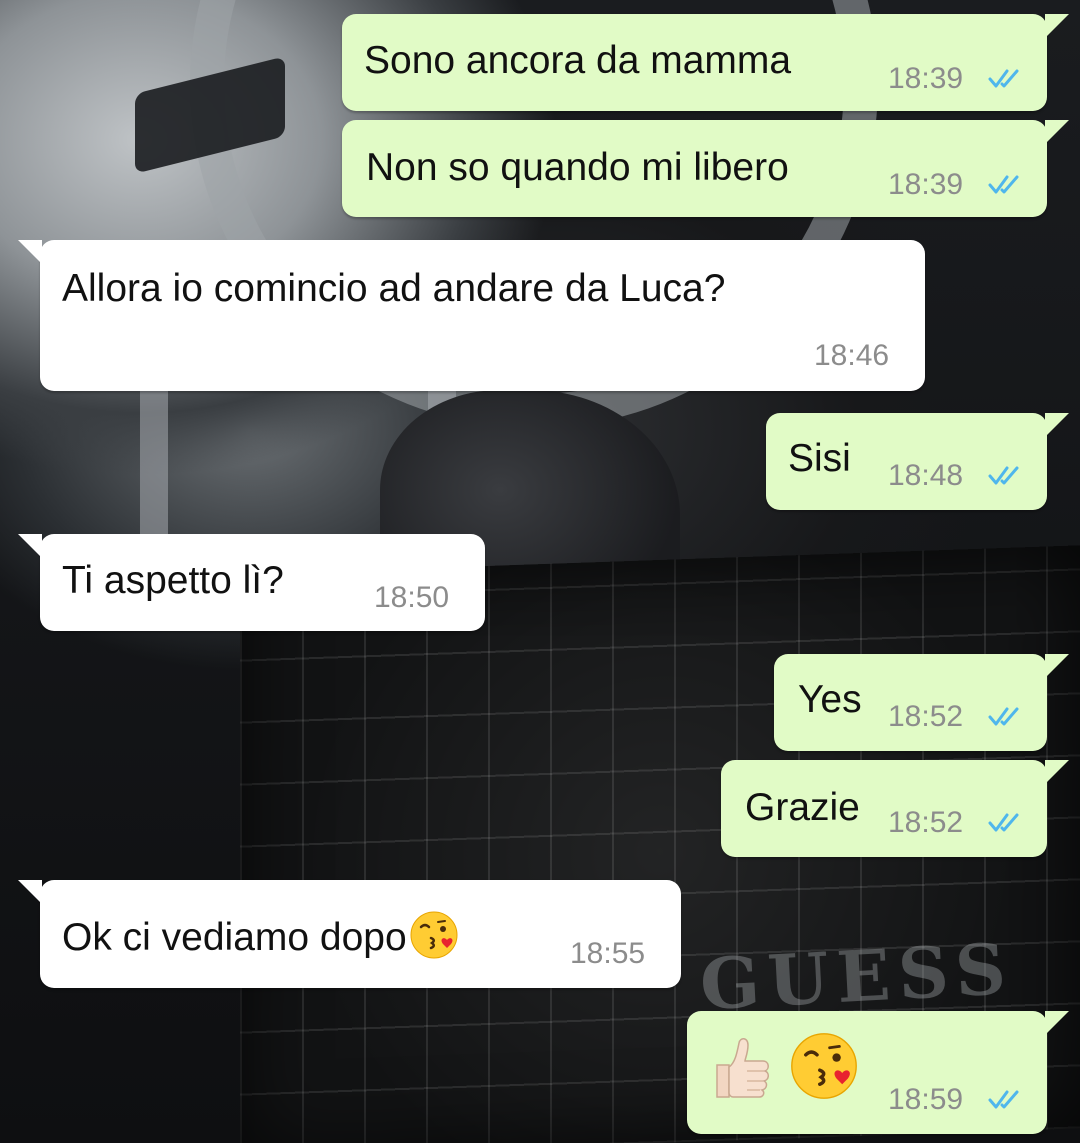 Image resolution: width=1080 pixels, height=1143 pixels. What do you see at coordinates (234, 937) in the screenshot?
I see `message-text-content: Ok ci vediamo dopo` at bounding box center [234, 937].